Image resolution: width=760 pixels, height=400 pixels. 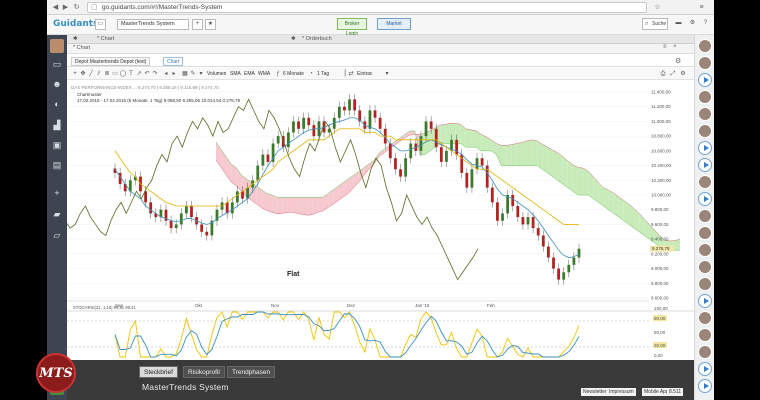 I want to click on add-icon: +, so click(x=197, y=24).